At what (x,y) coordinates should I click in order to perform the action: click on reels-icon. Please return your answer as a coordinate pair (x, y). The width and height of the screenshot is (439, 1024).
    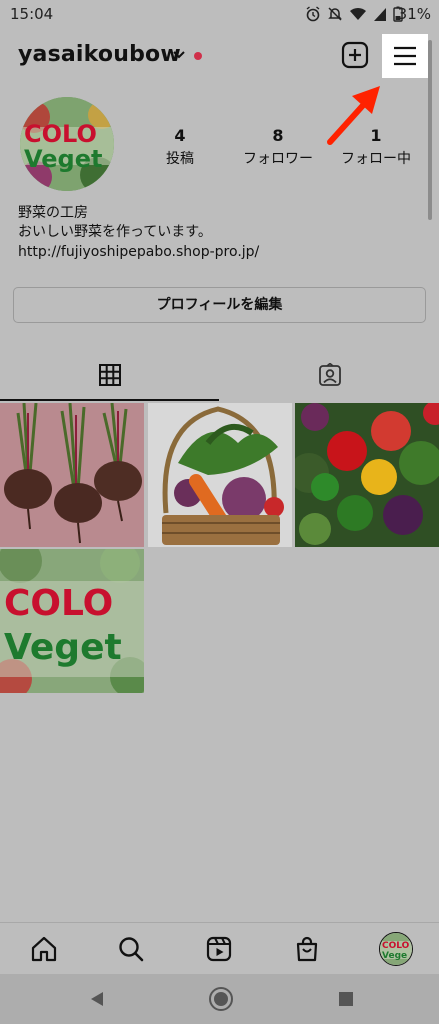
    Looking at the image, I should click on (219, 949).